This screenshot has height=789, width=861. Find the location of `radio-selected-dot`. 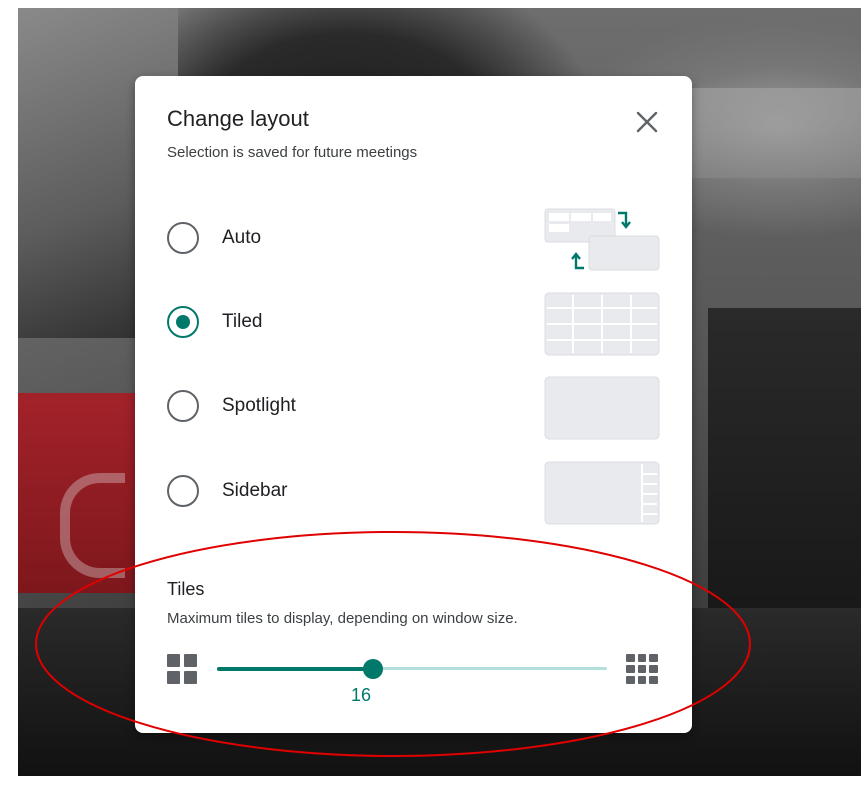

radio-selected-dot is located at coordinates (183, 322).